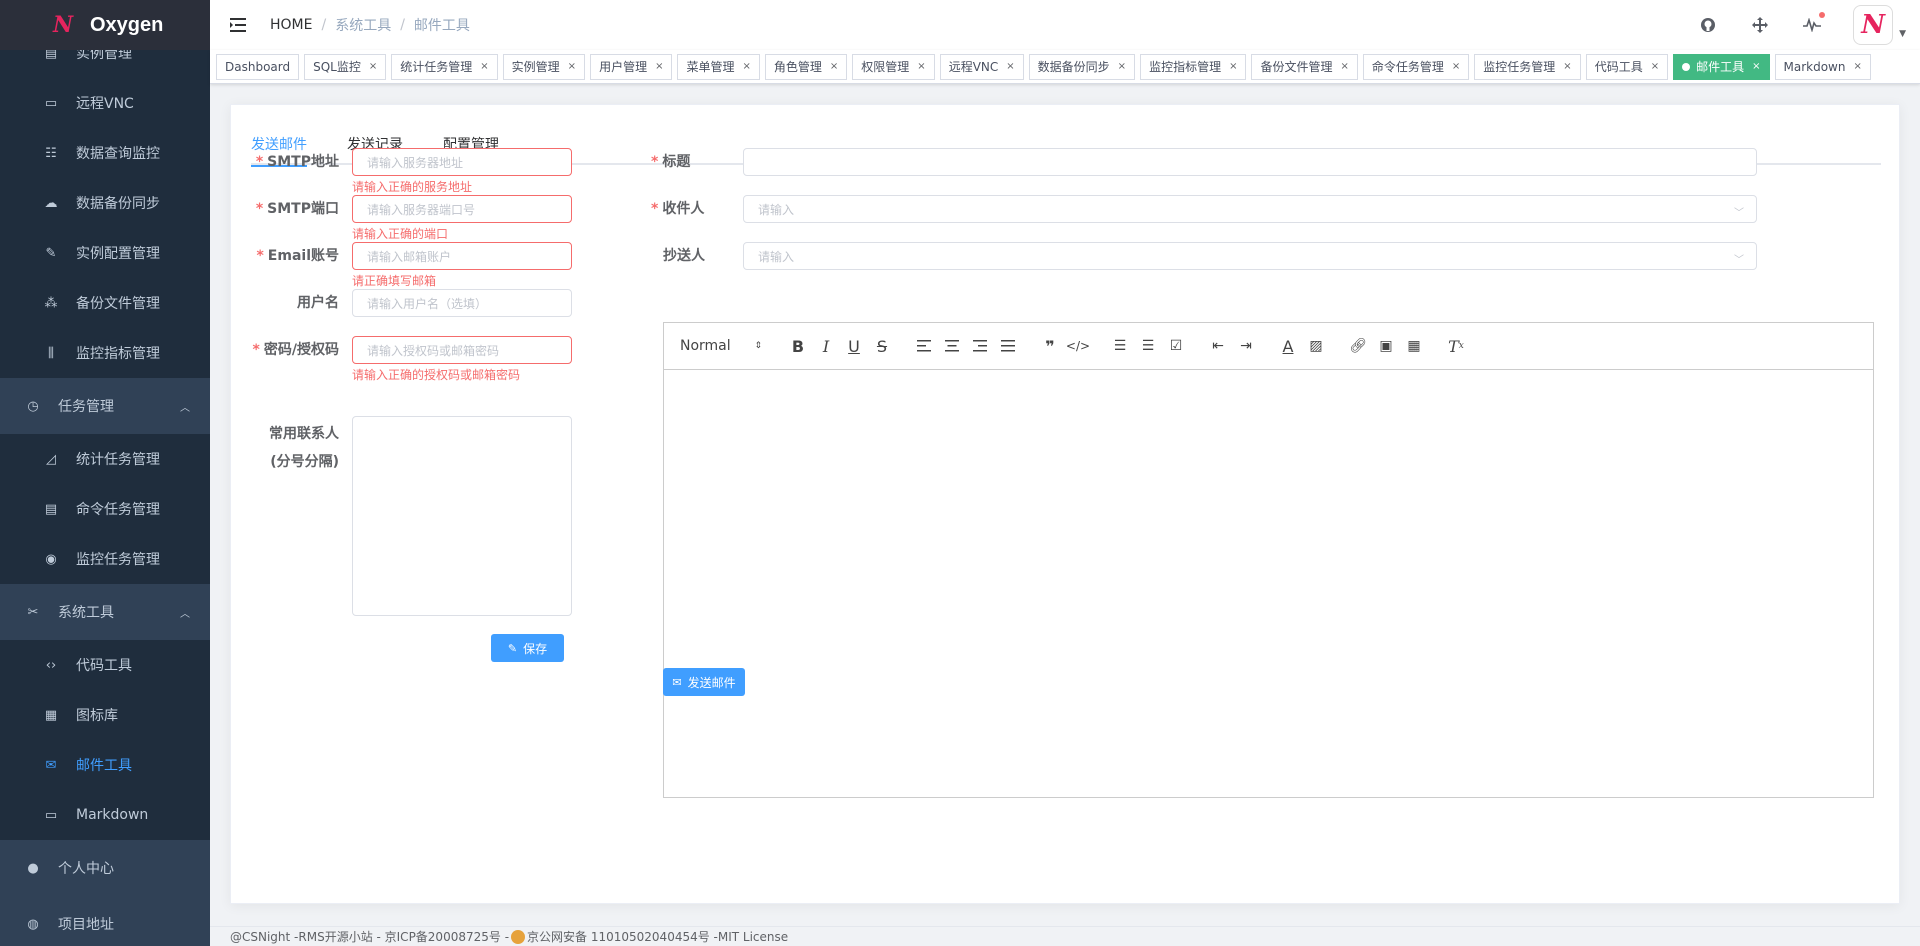  What do you see at coordinates (1902, 34) in the screenshot?
I see `chevron-down-icon: ▼` at bounding box center [1902, 34].